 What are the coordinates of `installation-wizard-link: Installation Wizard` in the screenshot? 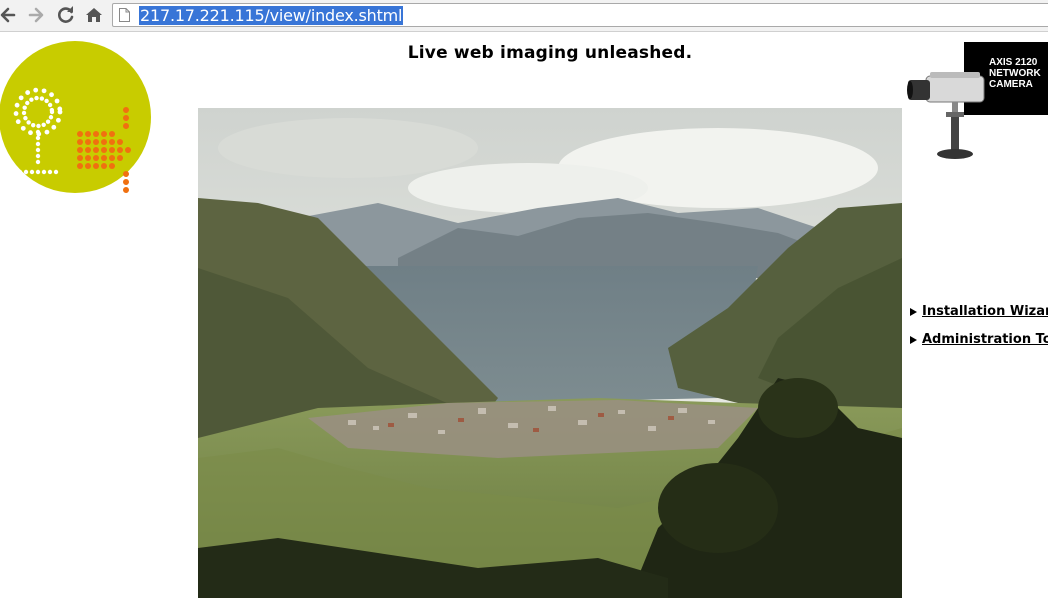 It's located at (985, 311).